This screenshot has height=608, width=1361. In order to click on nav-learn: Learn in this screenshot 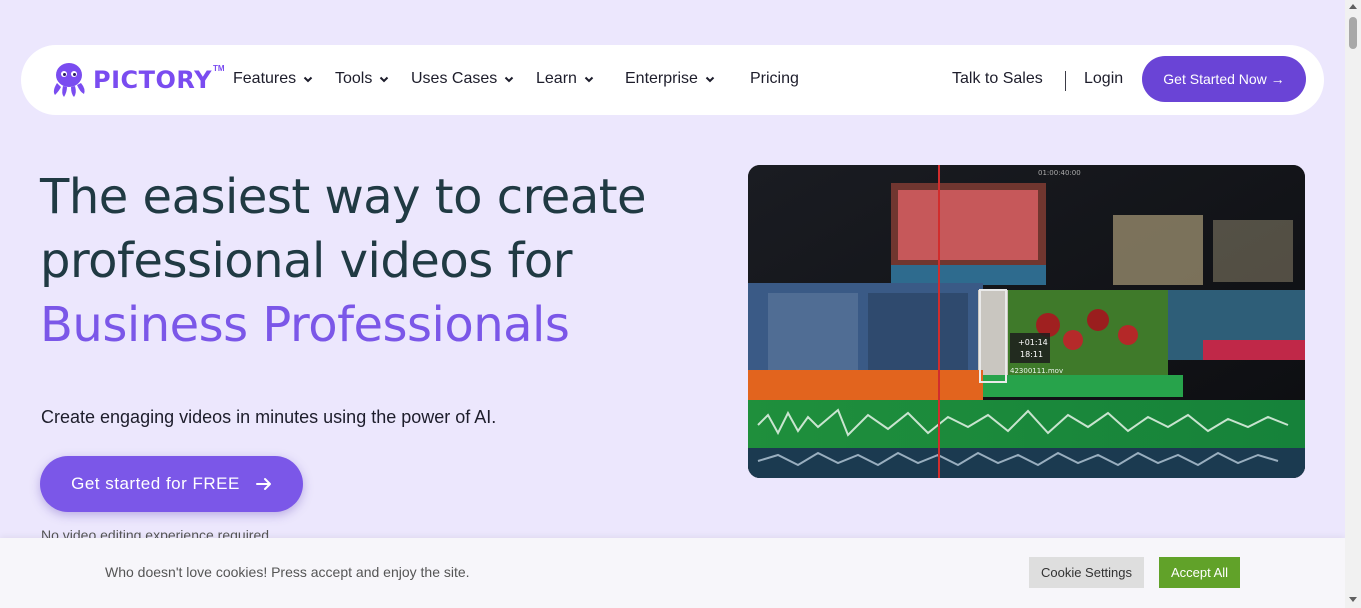, I will do `click(565, 79)`.